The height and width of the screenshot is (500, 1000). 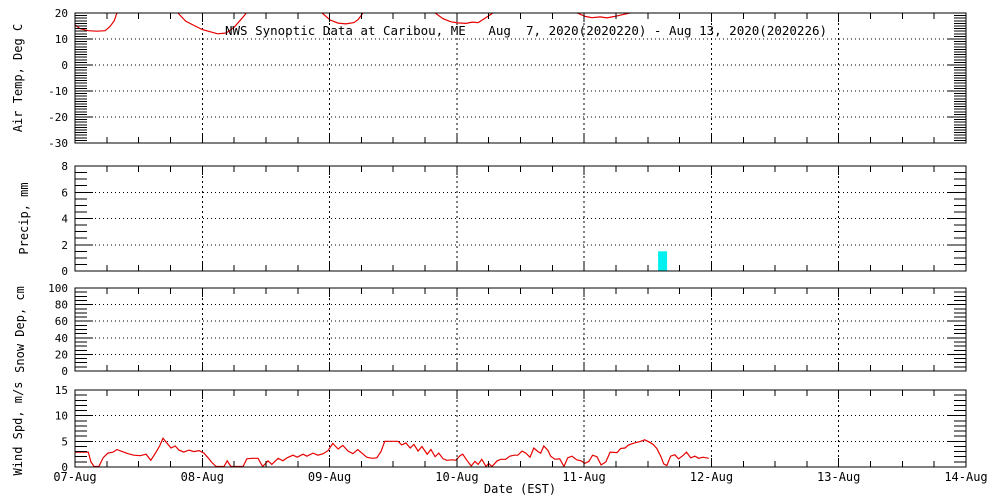 I want to click on x-tick-label: 13-Aug, so click(x=838, y=477).